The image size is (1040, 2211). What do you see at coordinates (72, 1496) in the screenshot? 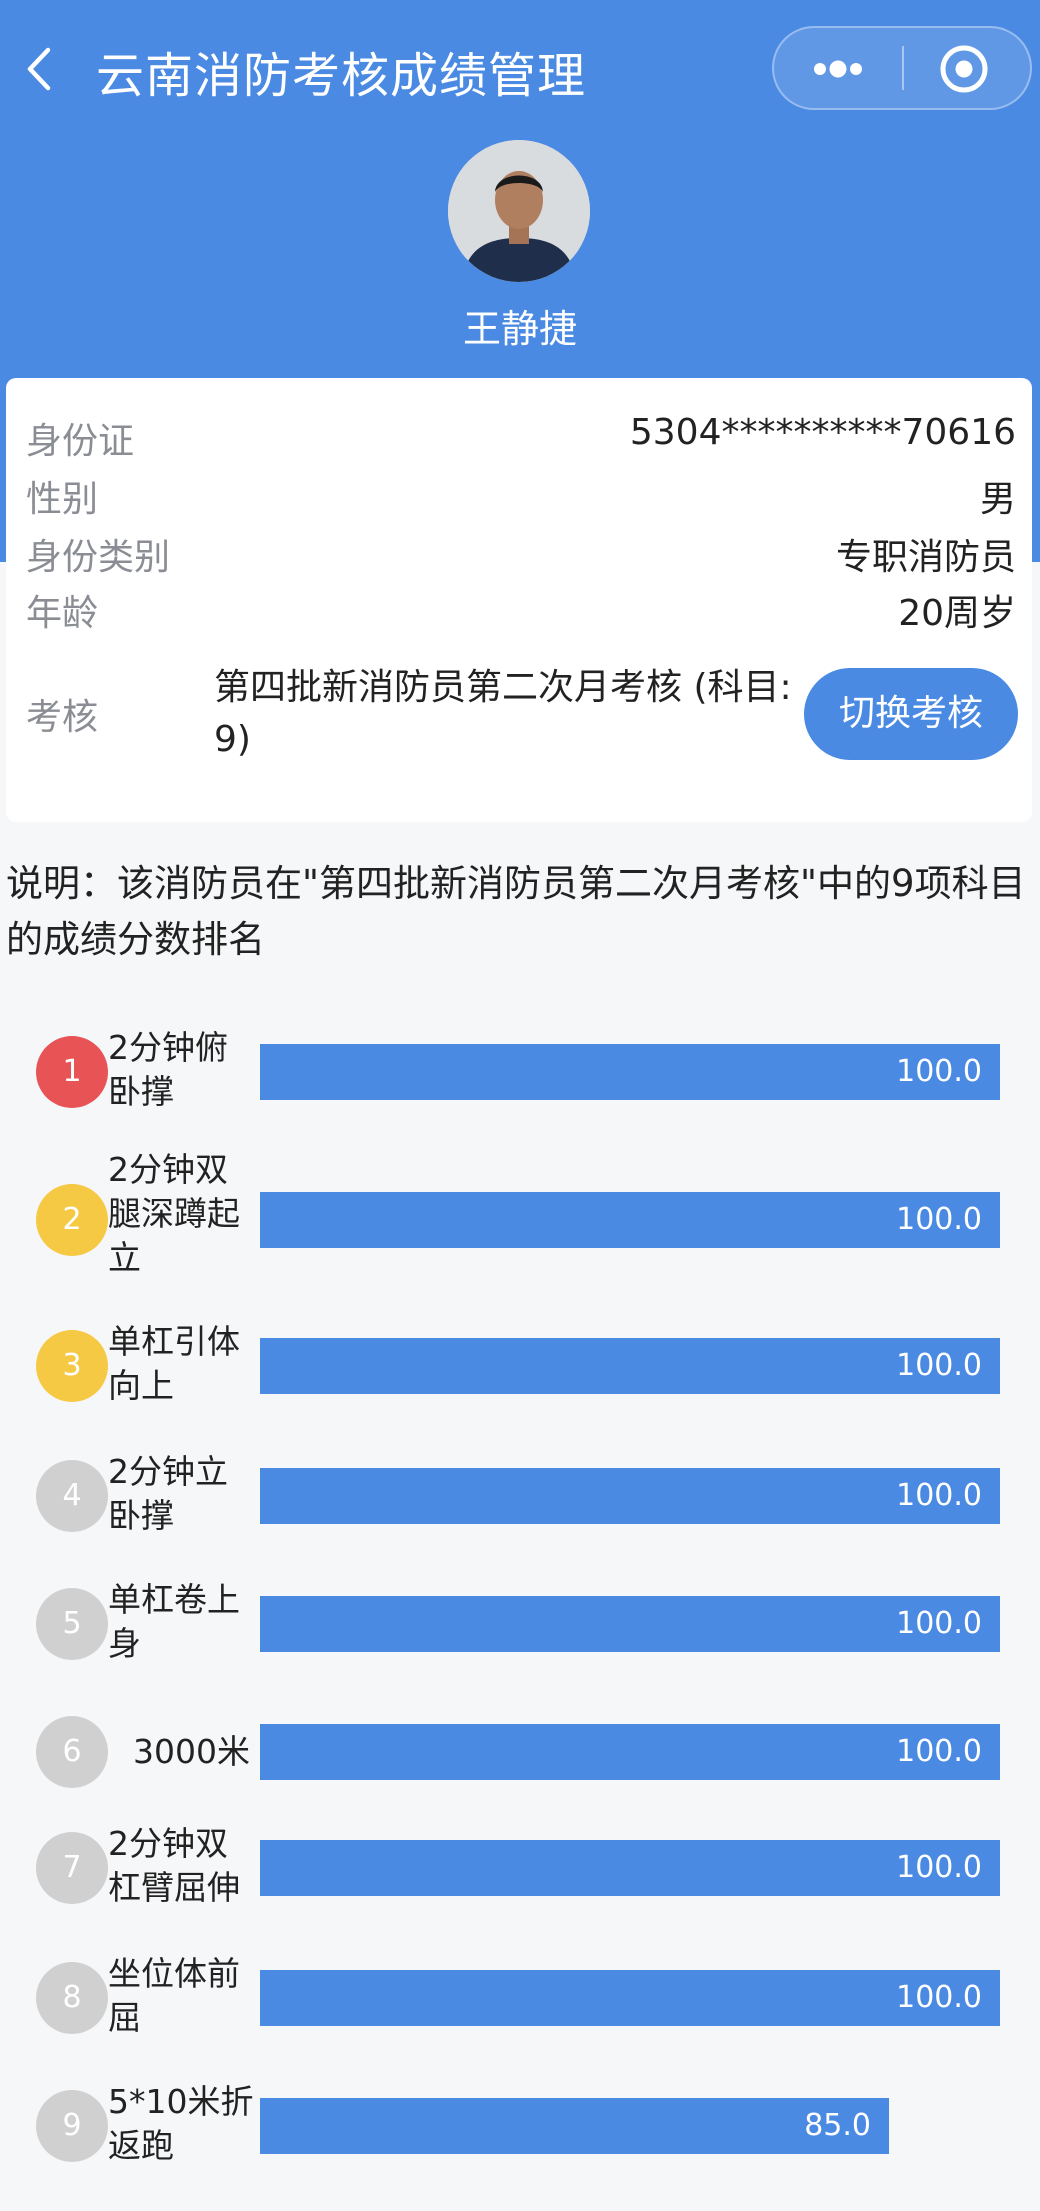
I see `rank-badge: 4` at bounding box center [72, 1496].